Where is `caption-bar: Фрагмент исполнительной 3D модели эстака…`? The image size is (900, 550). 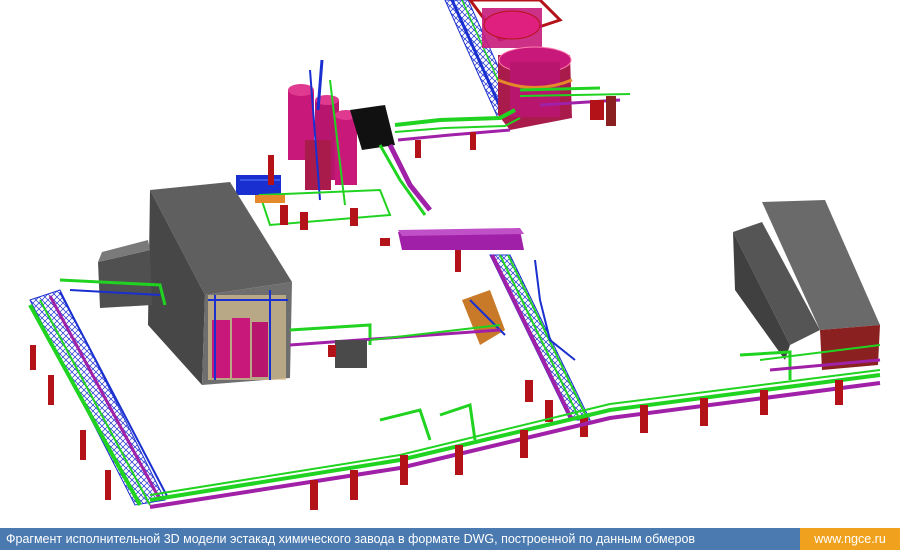
caption-bar: Фрагмент исполнительной 3D модели эстака… is located at coordinates (450, 539).